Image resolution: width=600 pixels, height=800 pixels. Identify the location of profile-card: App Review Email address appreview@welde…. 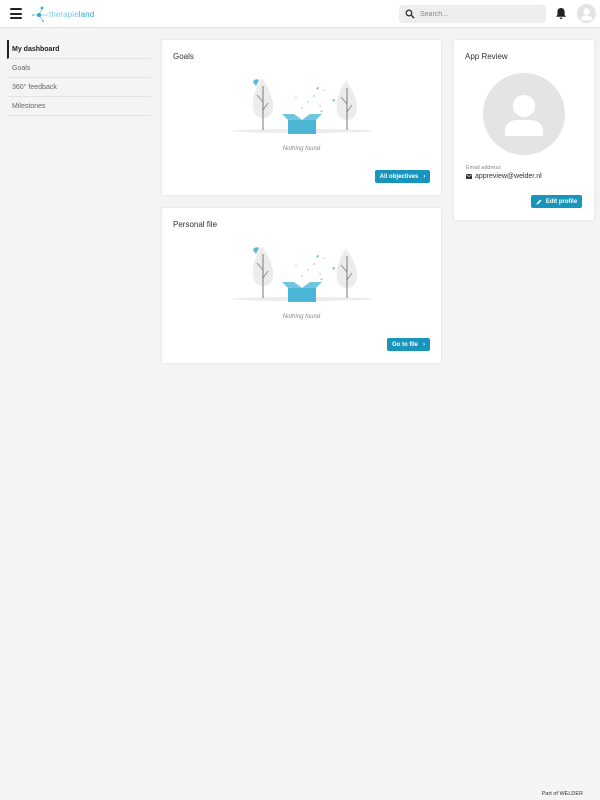
(524, 130).